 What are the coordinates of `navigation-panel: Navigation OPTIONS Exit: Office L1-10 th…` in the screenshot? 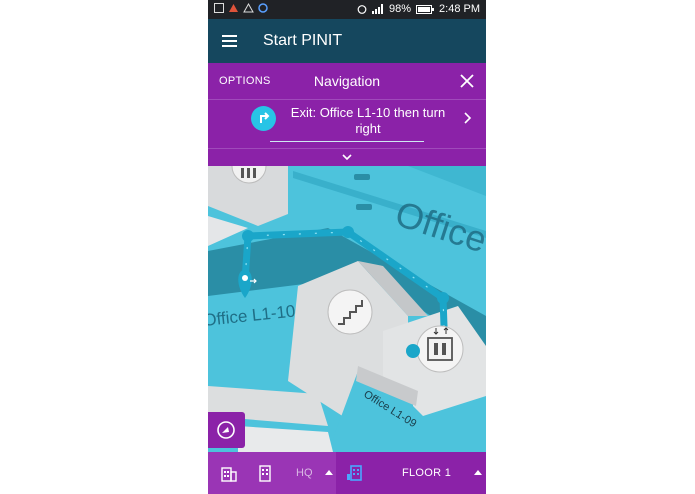 It's located at (347, 114).